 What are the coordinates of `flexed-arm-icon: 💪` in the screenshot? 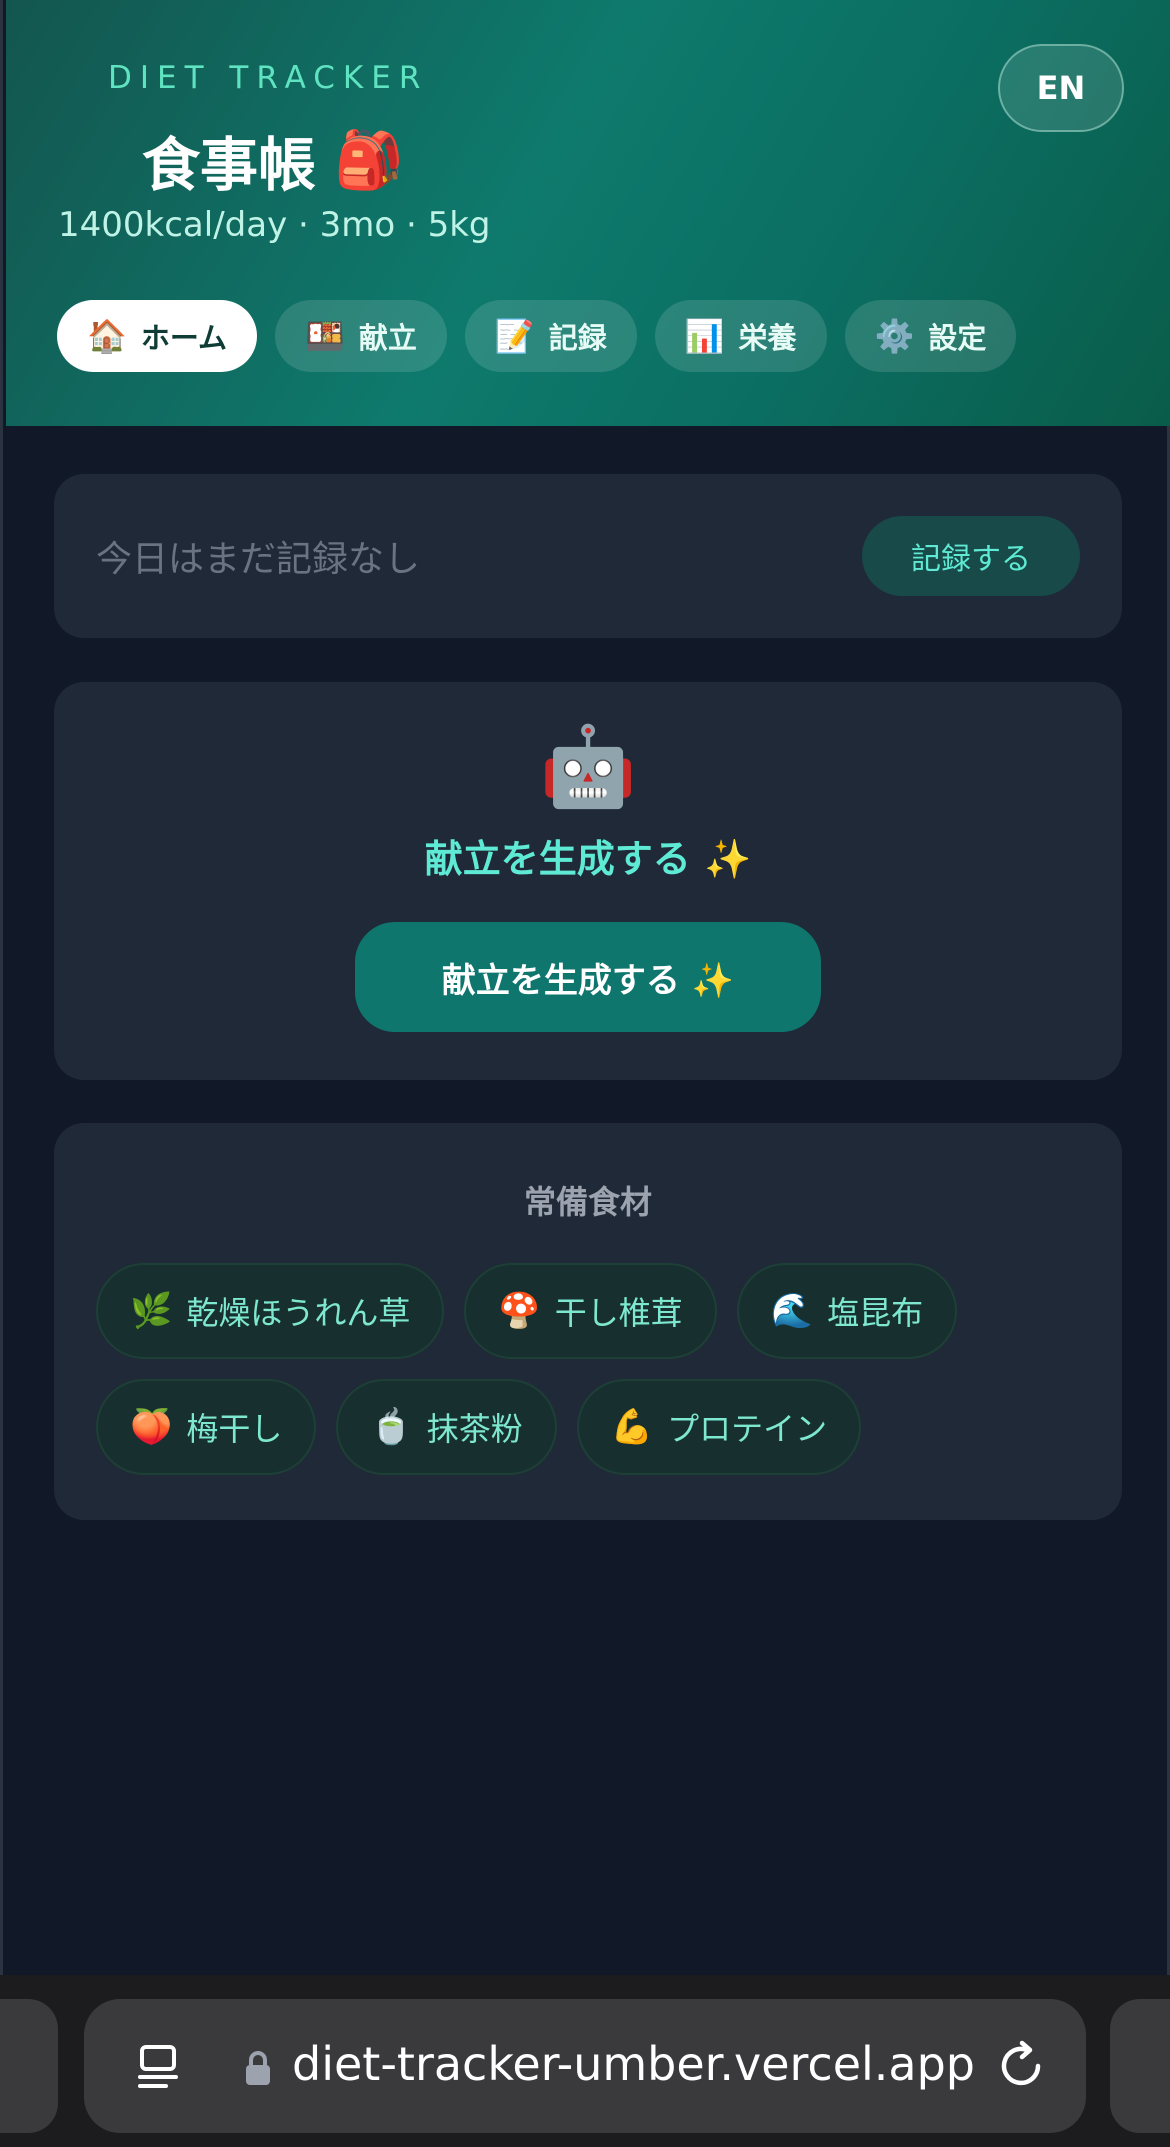 It's located at (632, 1427).